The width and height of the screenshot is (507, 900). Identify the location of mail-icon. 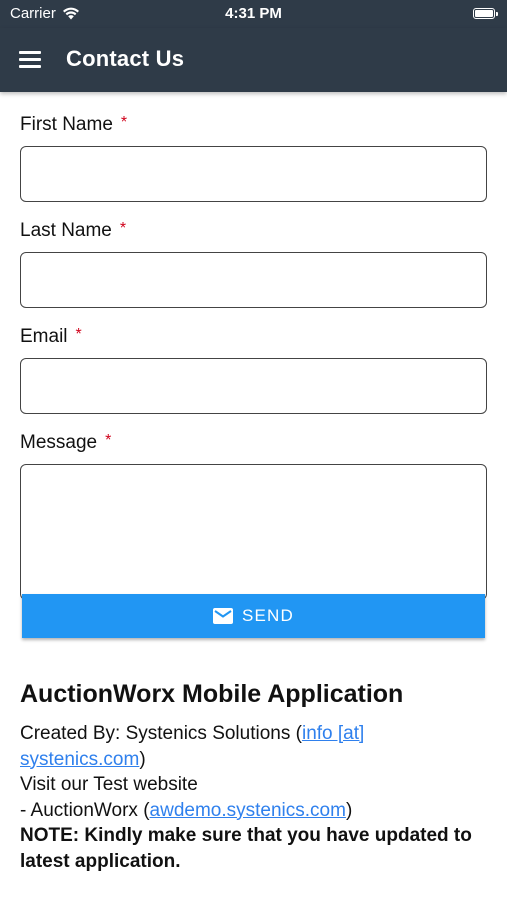
(222, 616).